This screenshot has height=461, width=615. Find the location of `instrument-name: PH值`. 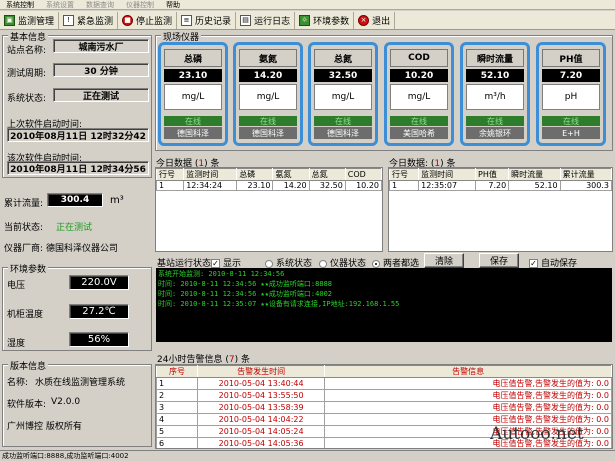

instrument-name: PH值 is located at coordinates (571, 58).